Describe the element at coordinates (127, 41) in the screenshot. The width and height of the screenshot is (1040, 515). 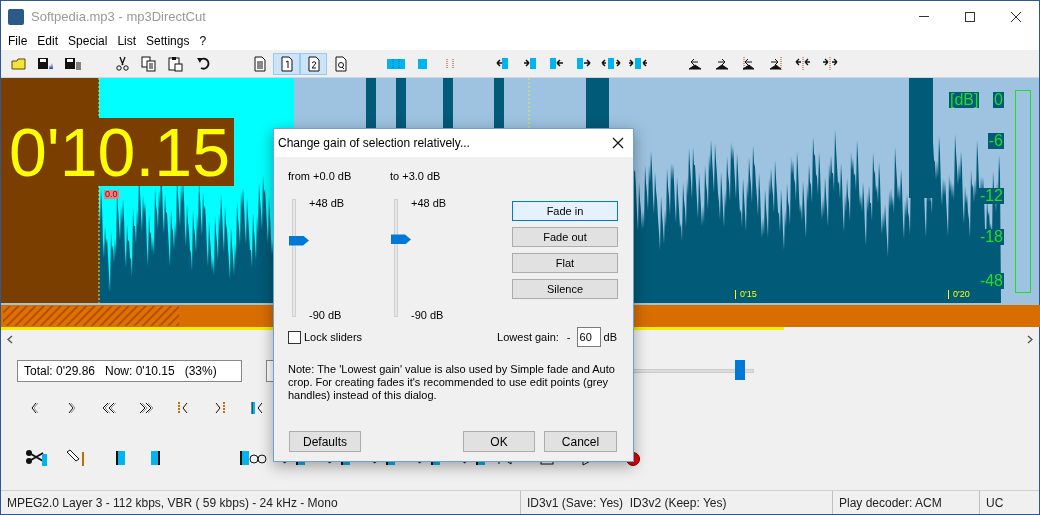
I see `menu-item: List` at that location.